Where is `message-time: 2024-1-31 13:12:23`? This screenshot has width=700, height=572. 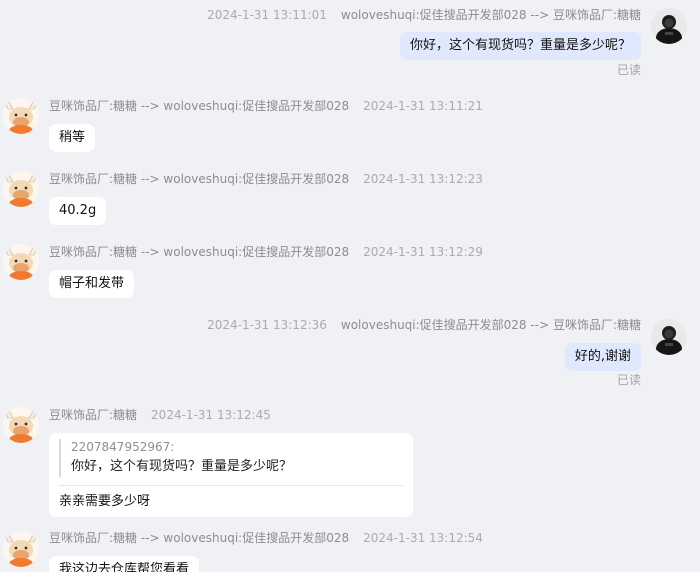
message-time: 2024-1-31 13:12:23 is located at coordinates (423, 179).